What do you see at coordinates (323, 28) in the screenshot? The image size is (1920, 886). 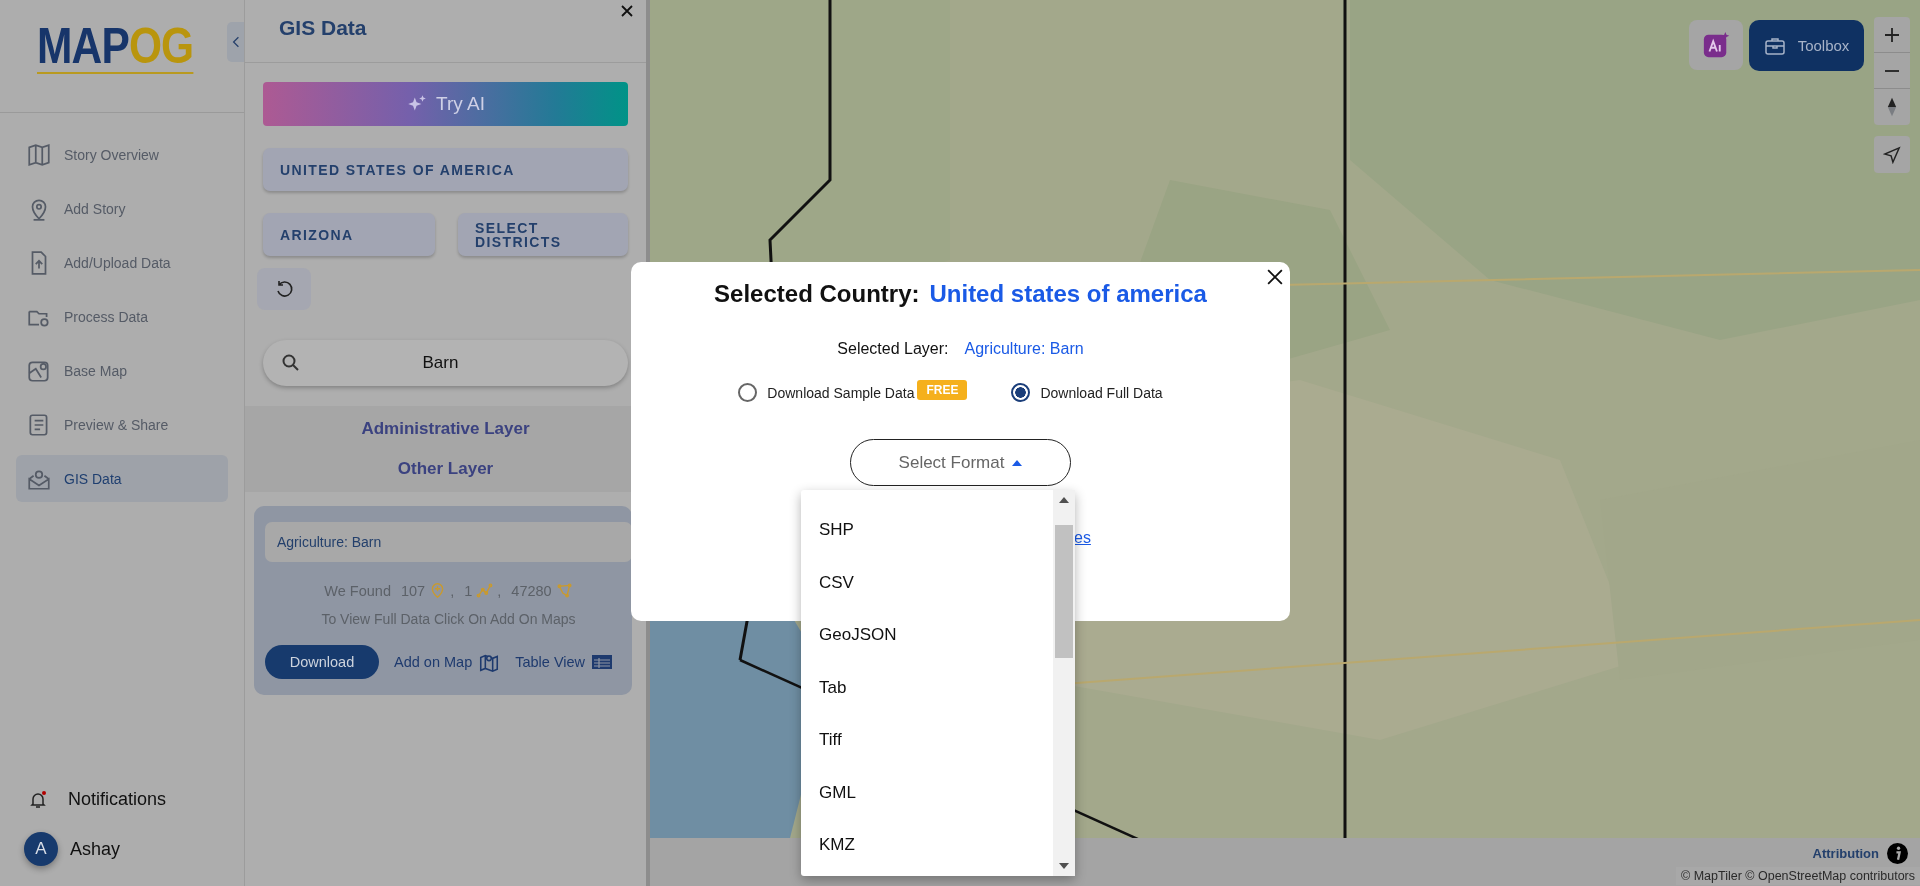 I see `panel-title: GIS Data` at bounding box center [323, 28].